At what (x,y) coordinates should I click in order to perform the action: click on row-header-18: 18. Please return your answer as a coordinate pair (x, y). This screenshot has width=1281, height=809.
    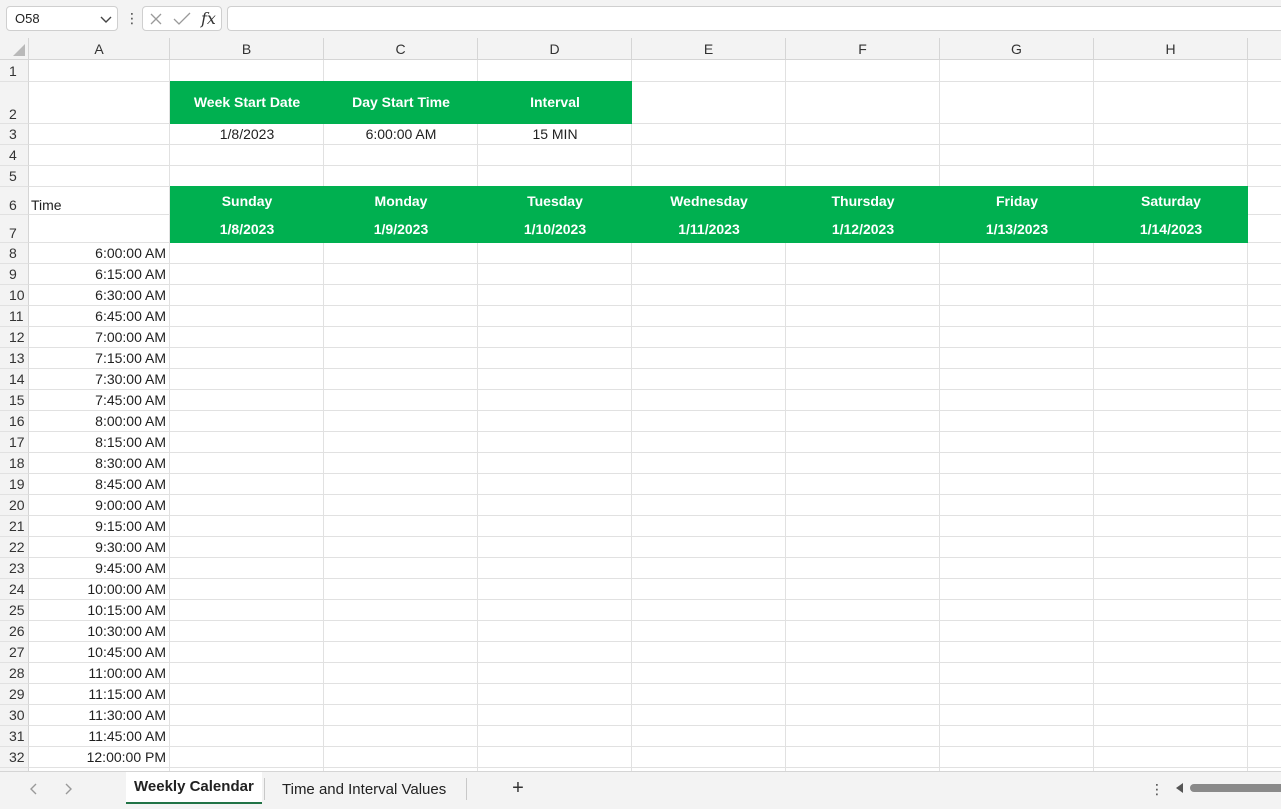
    Looking at the image, I should click on (14, 463).